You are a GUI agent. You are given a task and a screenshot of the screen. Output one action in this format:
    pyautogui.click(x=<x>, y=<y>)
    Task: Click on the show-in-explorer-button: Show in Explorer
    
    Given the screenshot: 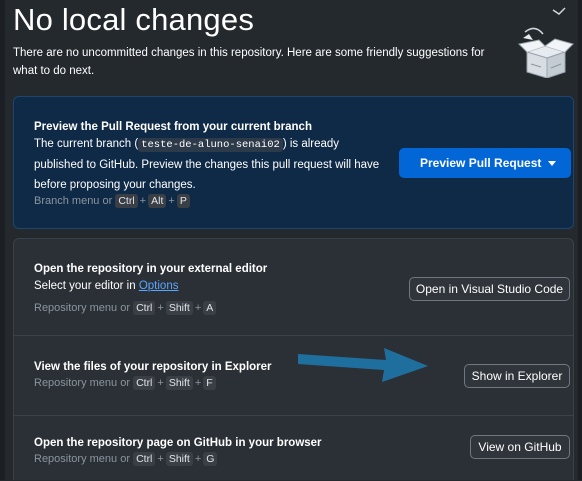 What is the action you would take?
    pyautogui.click(x=517, y=376)
    